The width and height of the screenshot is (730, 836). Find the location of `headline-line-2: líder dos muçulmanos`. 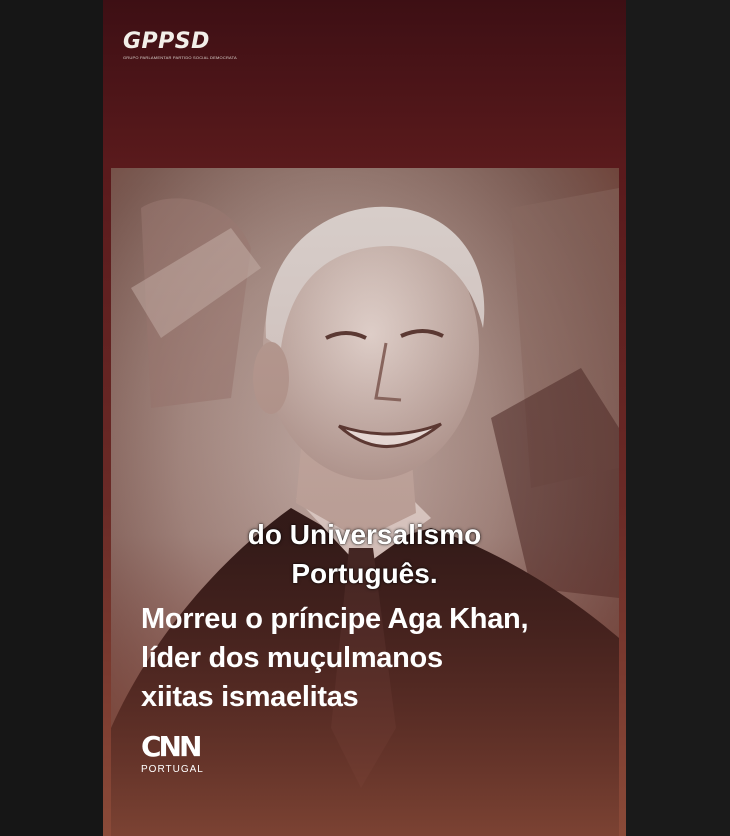

headline-line-2: líder dos muçulmanos is located at coordinates (292, 658).